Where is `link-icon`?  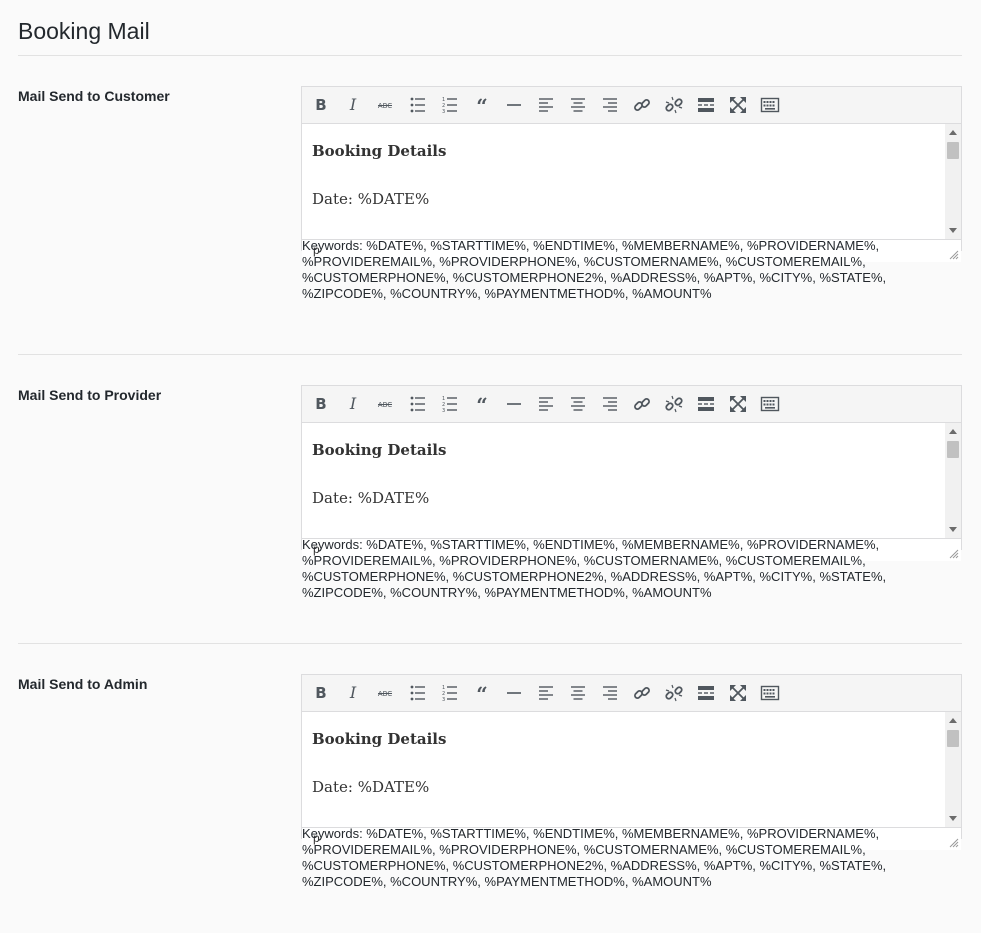
link-icon is located at coordinates (642, 693).